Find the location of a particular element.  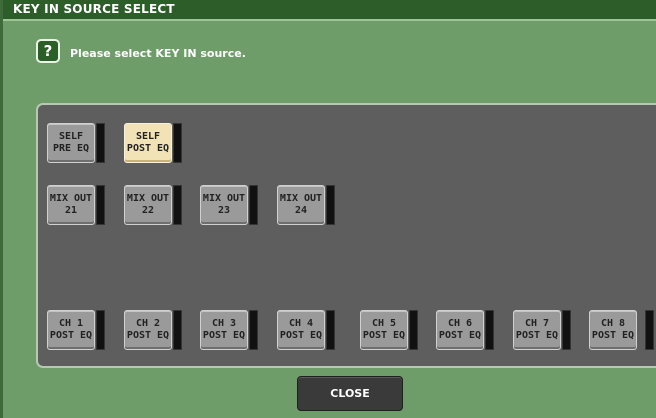

ch-3-post-eq-button: CH 3 POST EQ is located at coordinates (224, 330).